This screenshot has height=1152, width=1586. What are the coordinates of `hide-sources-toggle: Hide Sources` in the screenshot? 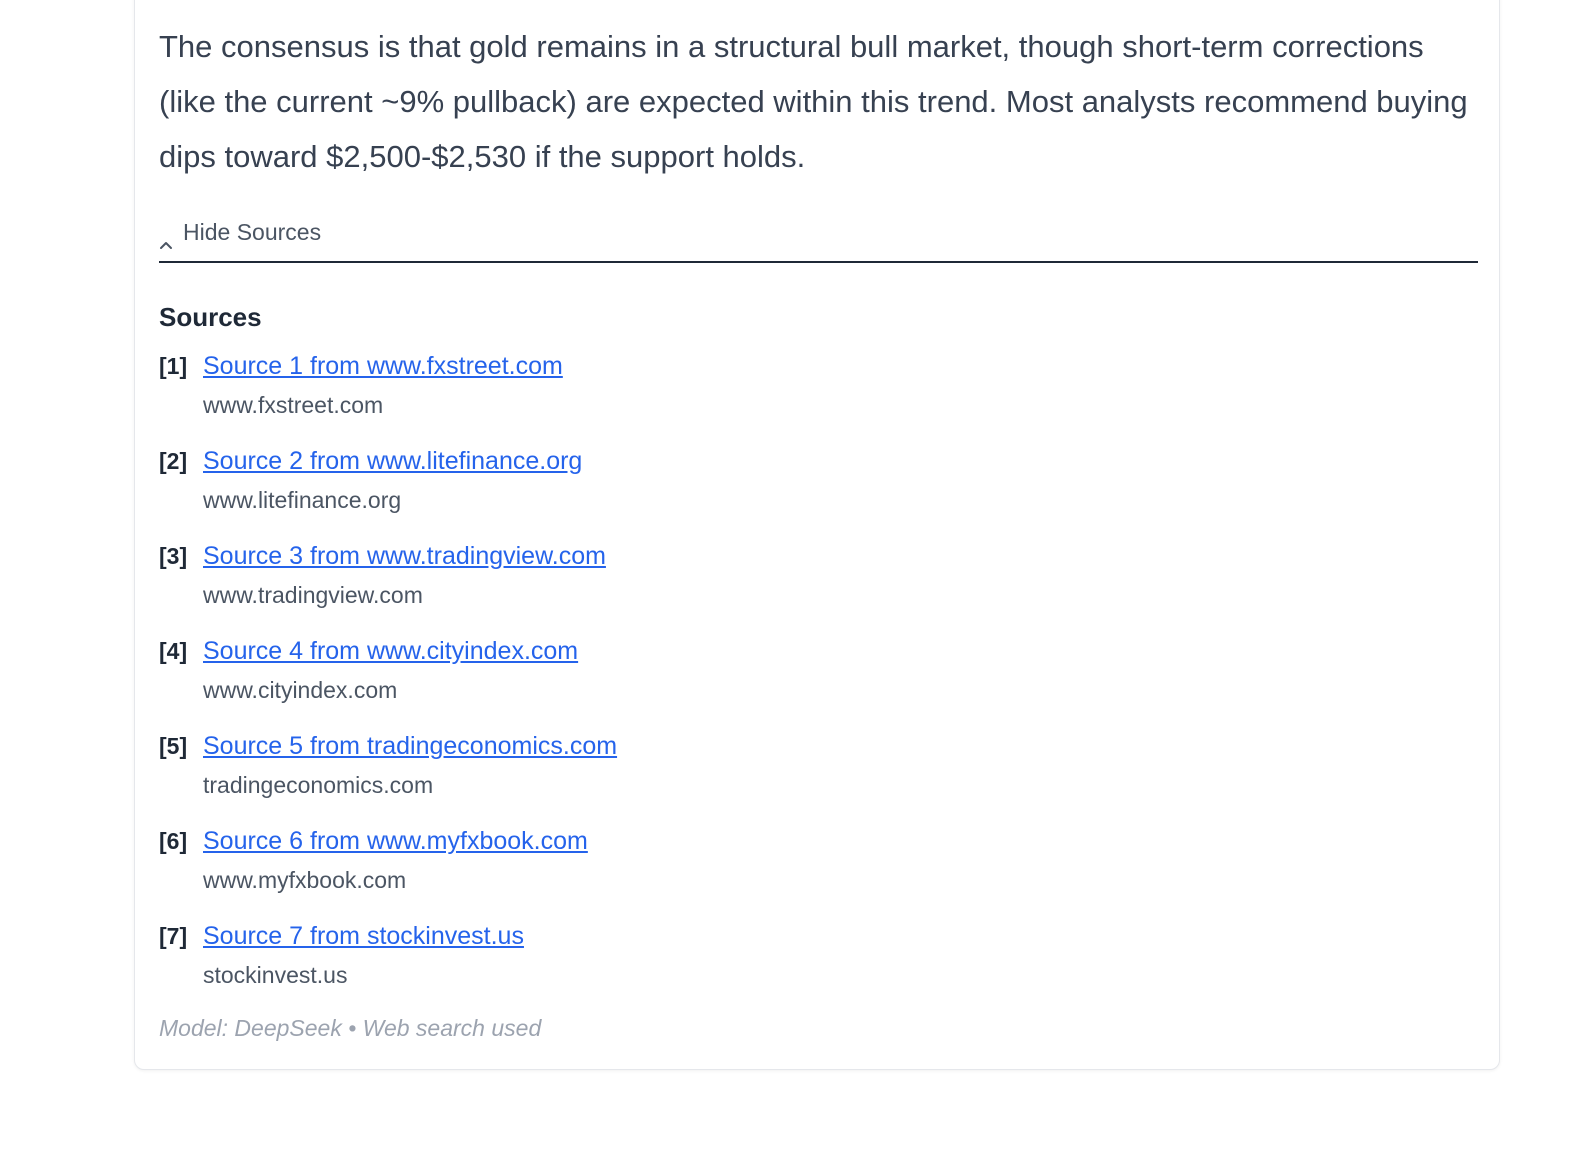 It's located at (240, 233).